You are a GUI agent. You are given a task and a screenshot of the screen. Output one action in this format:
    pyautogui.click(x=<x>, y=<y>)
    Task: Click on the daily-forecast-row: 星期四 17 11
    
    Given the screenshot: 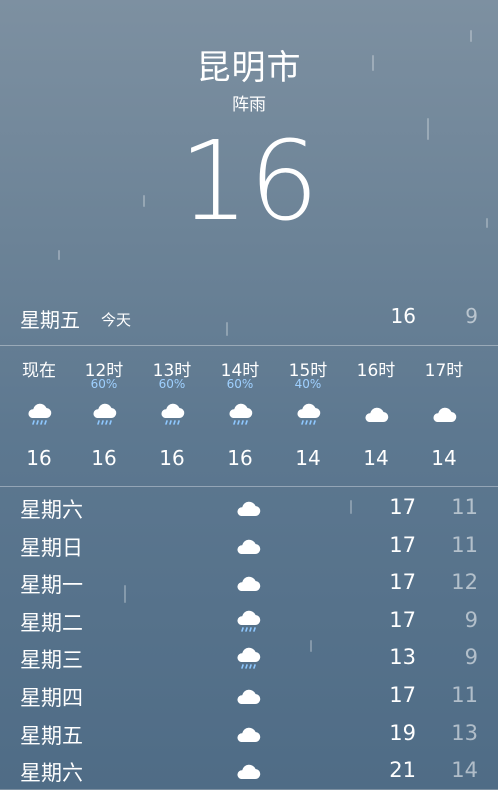 What is the action you would take?
    pyautogui.click(x=249, y=696)
    